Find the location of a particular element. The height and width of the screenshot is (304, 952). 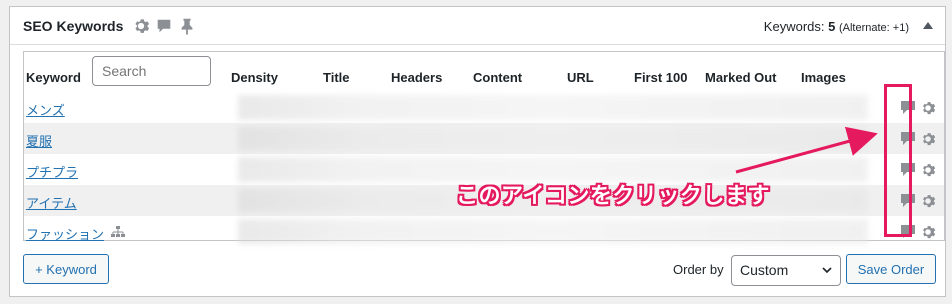

order-by-label: Order by is located at coordinates (698, 269).